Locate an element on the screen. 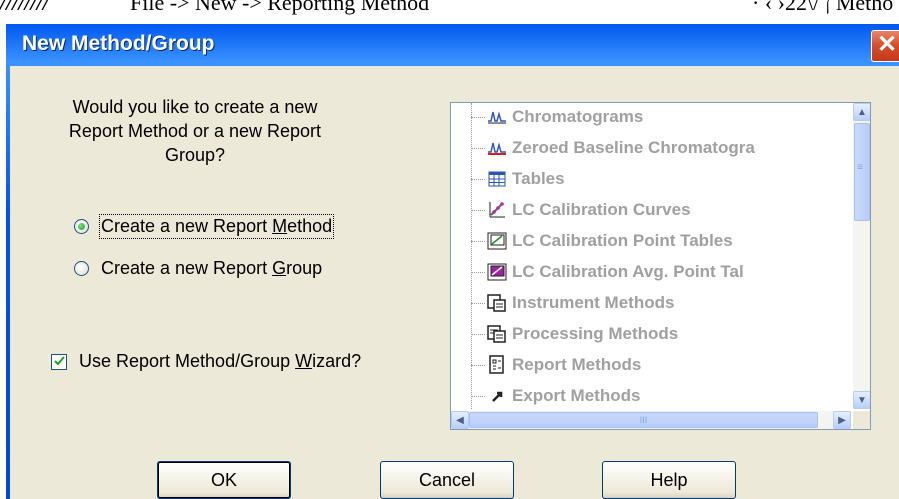 This screenshot has height=499, width=899. wizard-checkbox-row: Use Report Method/Group Wizard? is located at coordinates (206, 361).